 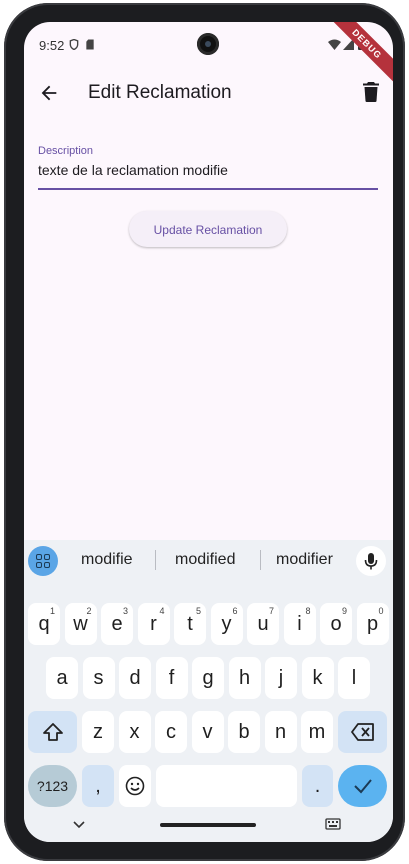 I want to click on key-o: o9, so click(x=336, y=624).